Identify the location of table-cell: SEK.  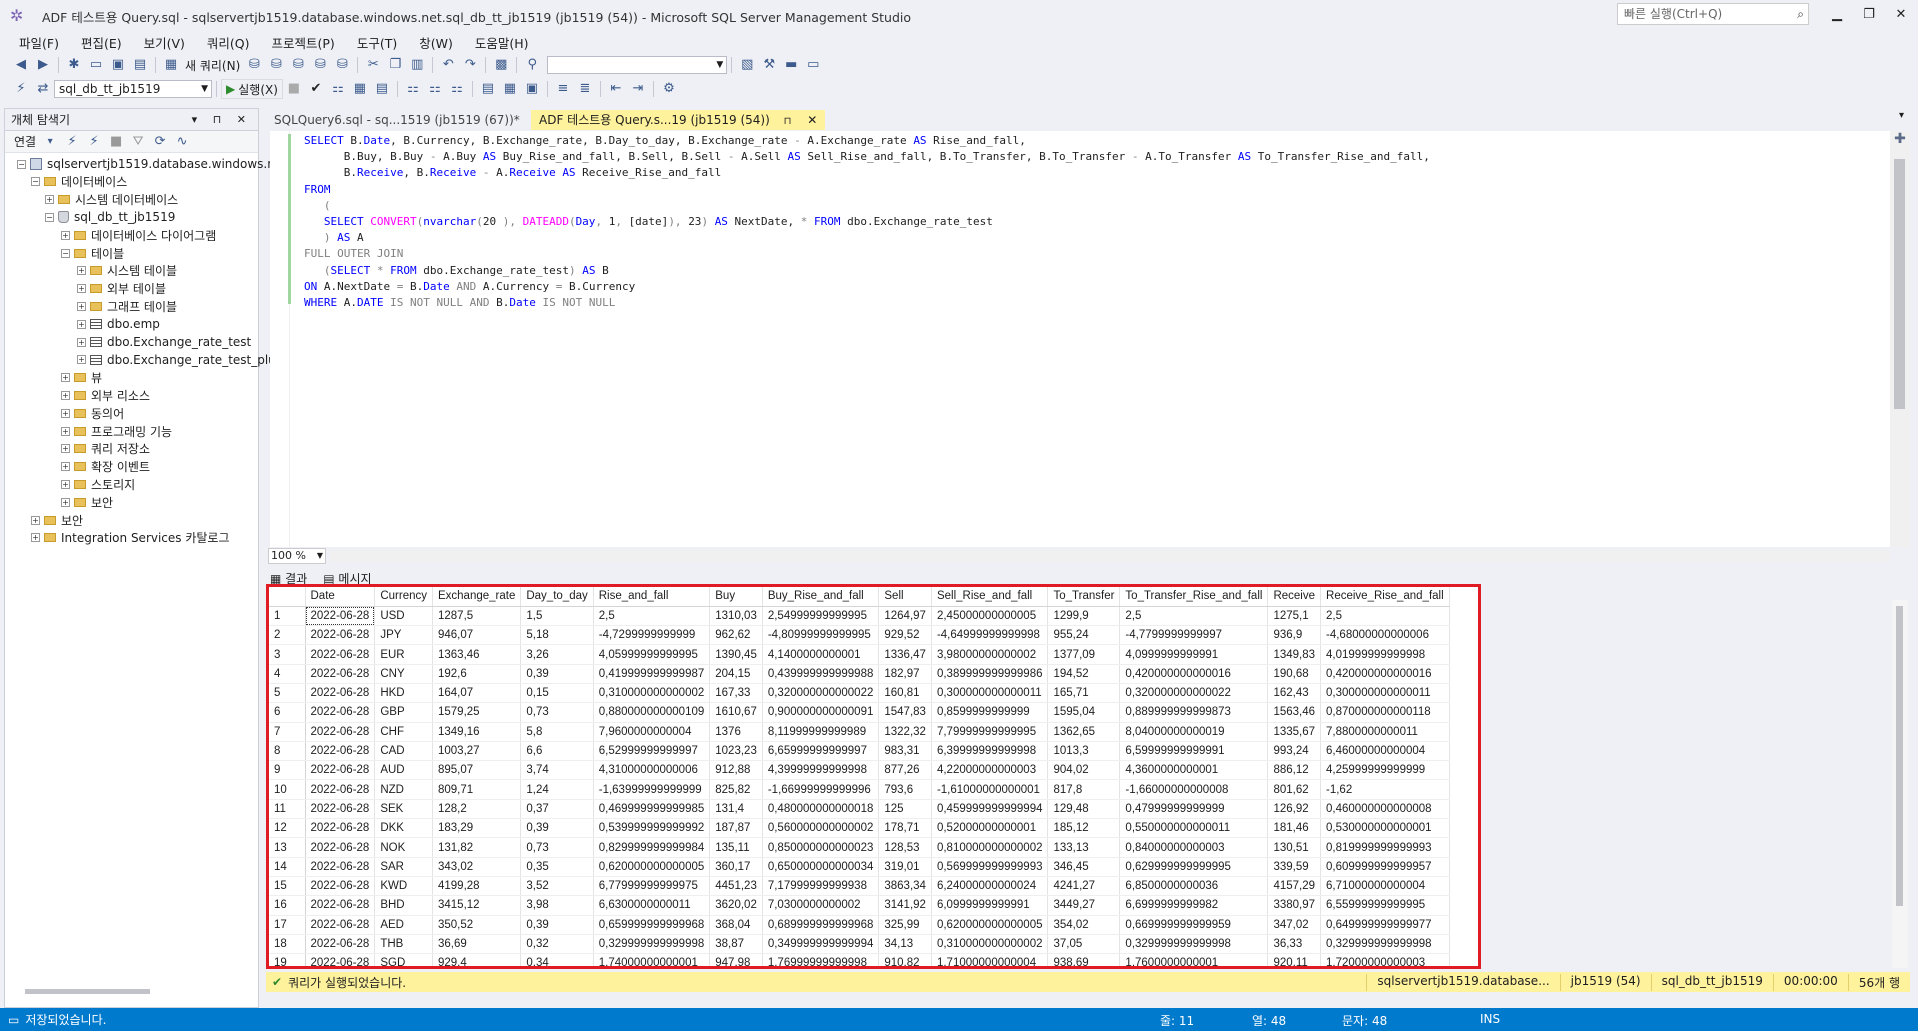
(403, 809).